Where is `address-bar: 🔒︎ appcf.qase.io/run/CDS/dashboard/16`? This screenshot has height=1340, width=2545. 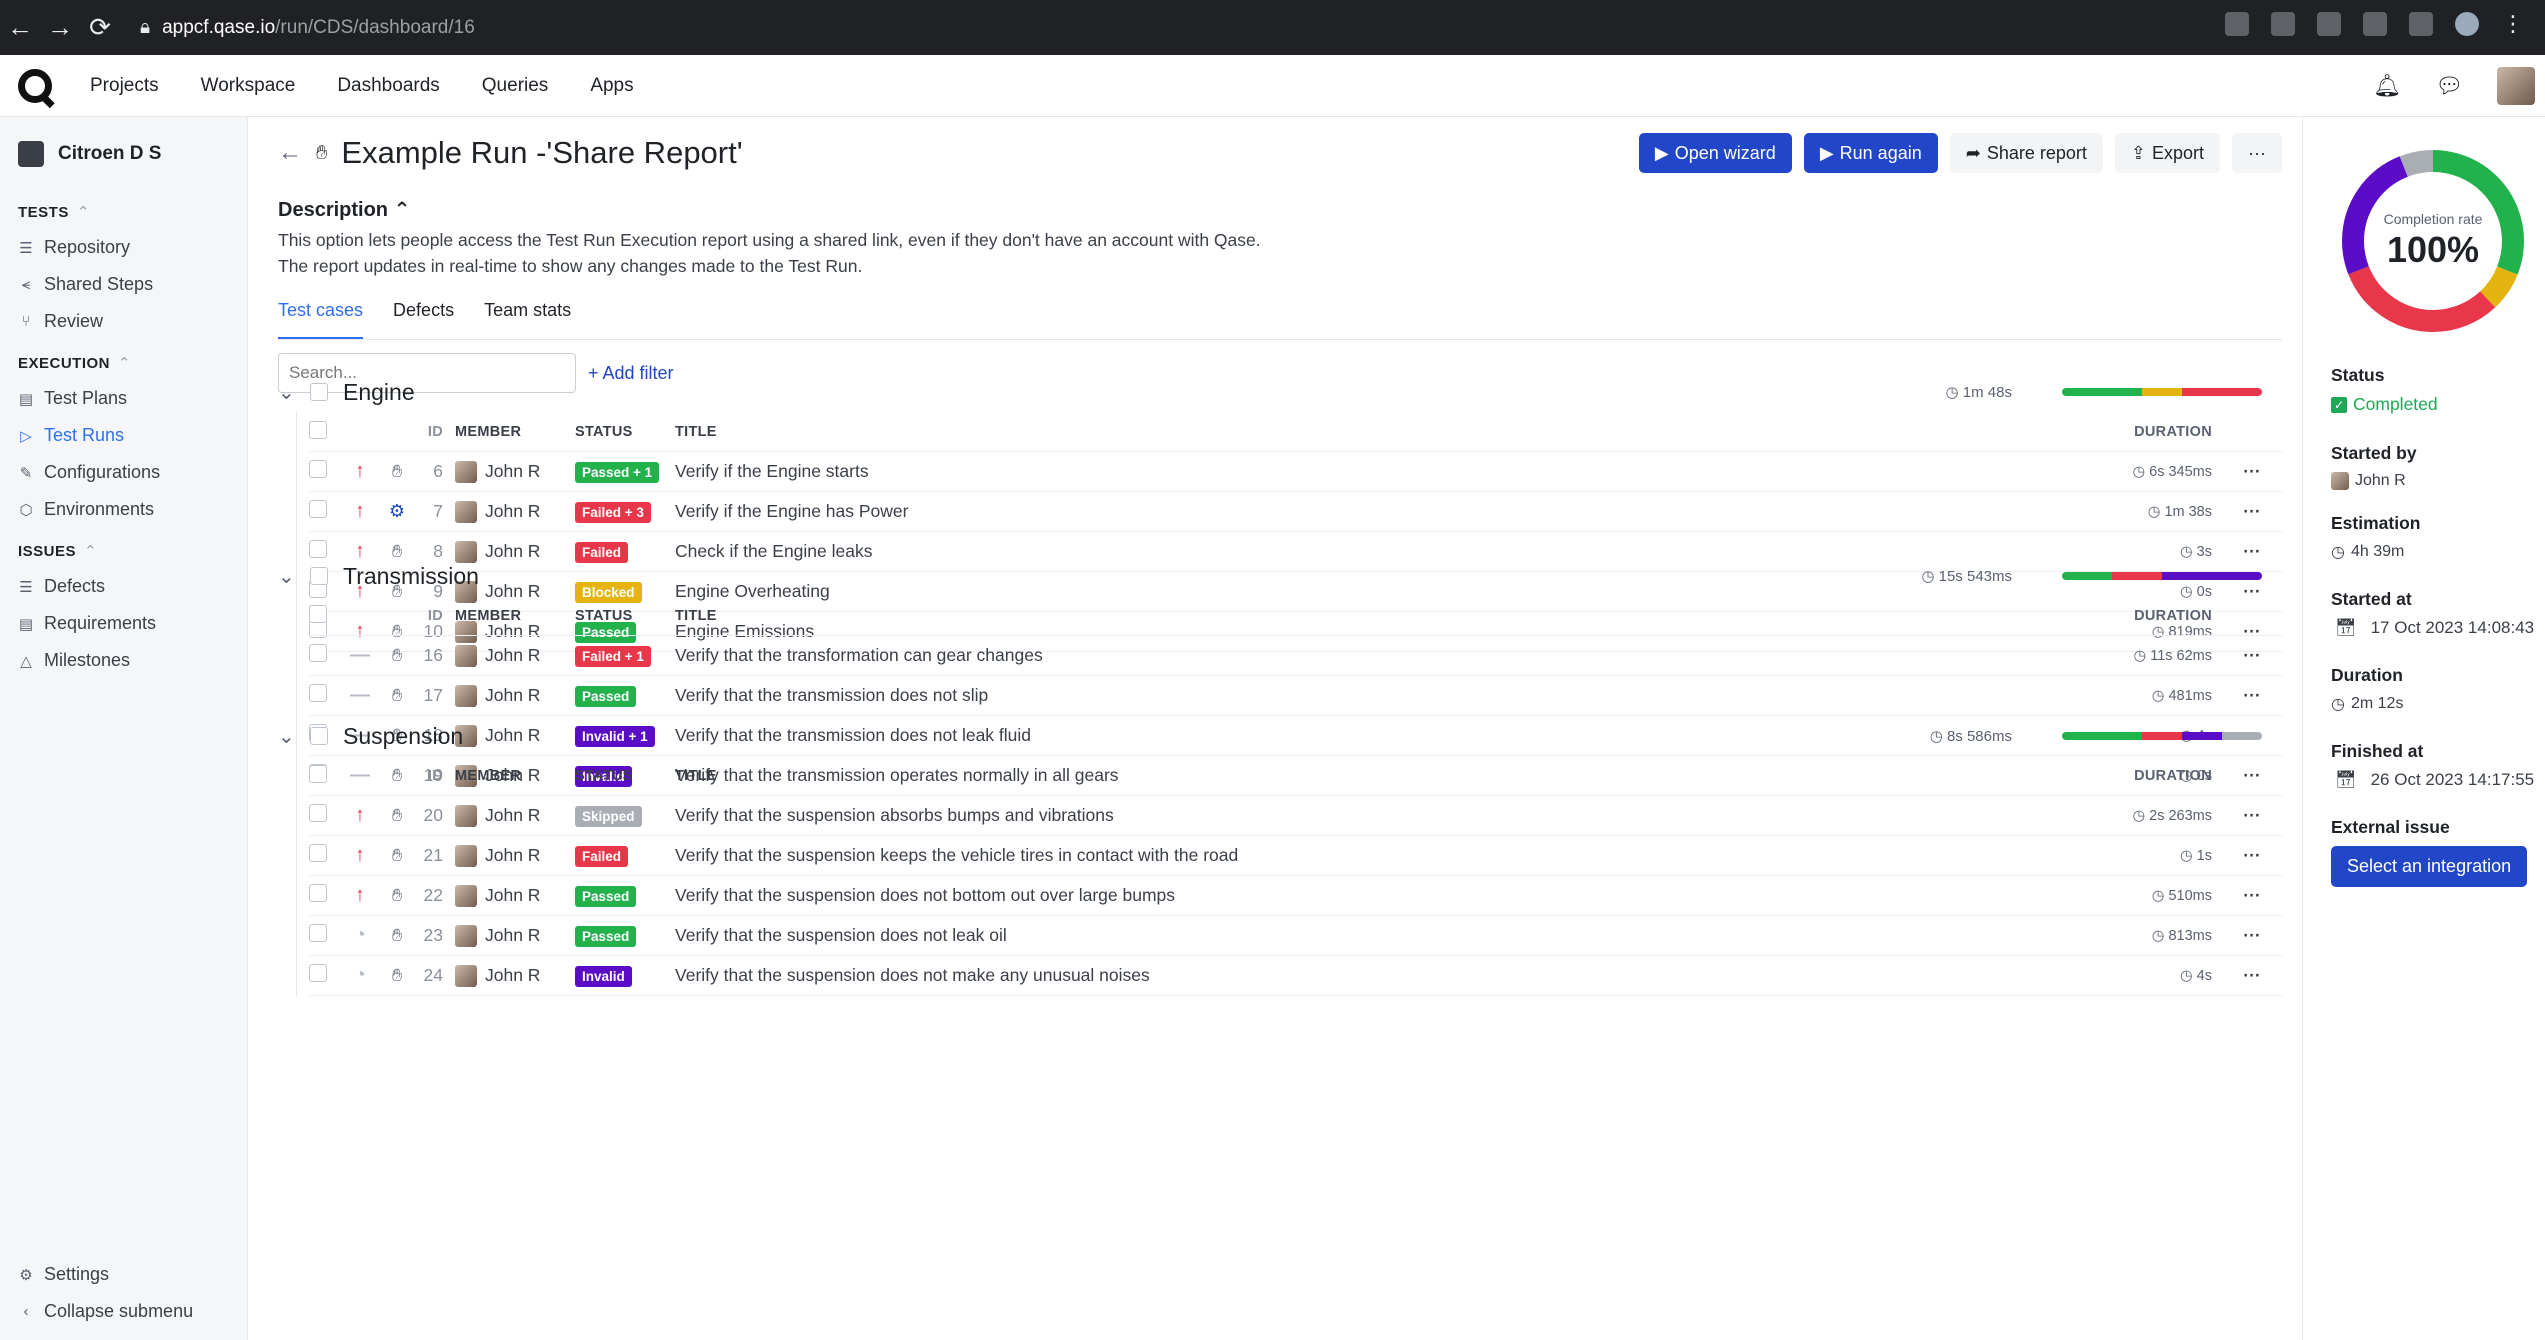 address-bar: 🔒︎ appcf.qase.io/run/CDS/dashboard/16 is located at coordinates (1215, 27).